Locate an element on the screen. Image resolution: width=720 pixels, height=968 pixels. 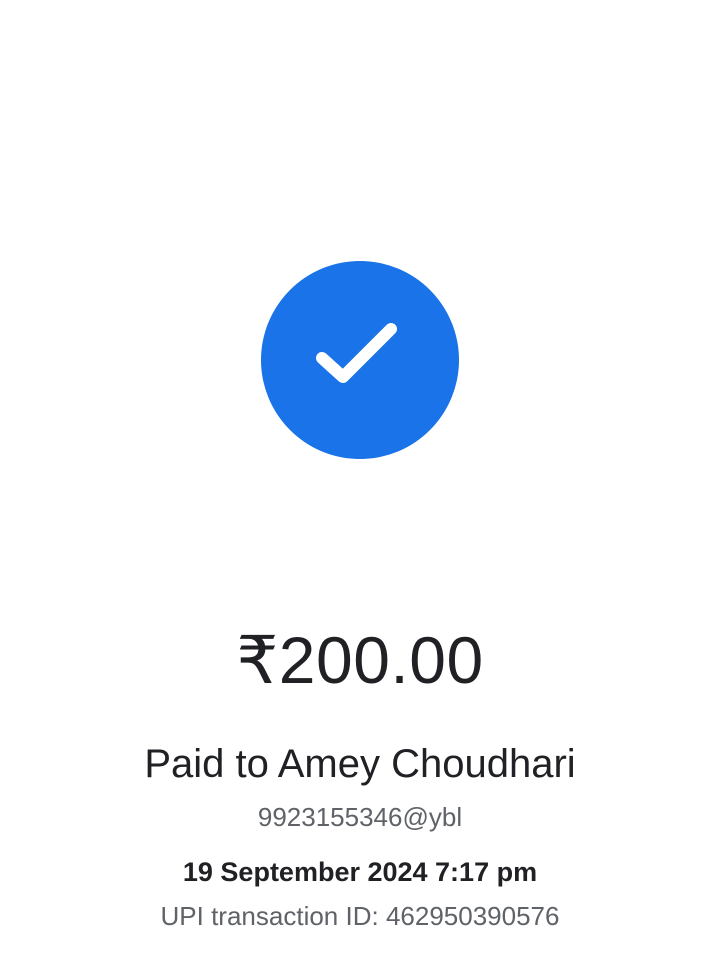
recipient-upi-id: 9923155346@ybl is located at coordinates (360, 817).